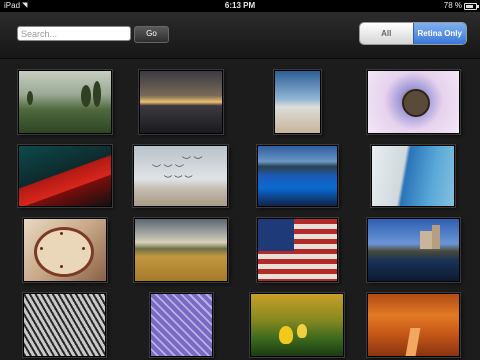 Image resolution: width=480 pixels, height=360 pixels. I want to click on filter-all-button: All, so click(386, 33).